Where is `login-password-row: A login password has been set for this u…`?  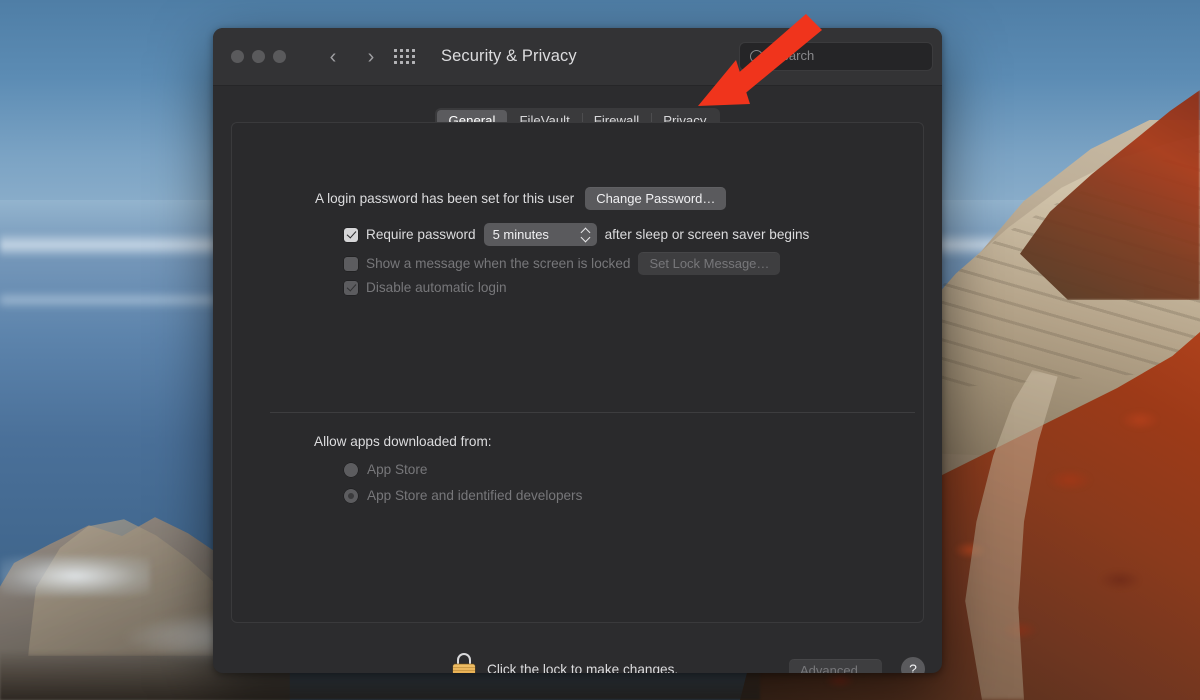 login-password-row: A login password has been set for this u… is located at coordinates (521, 198).